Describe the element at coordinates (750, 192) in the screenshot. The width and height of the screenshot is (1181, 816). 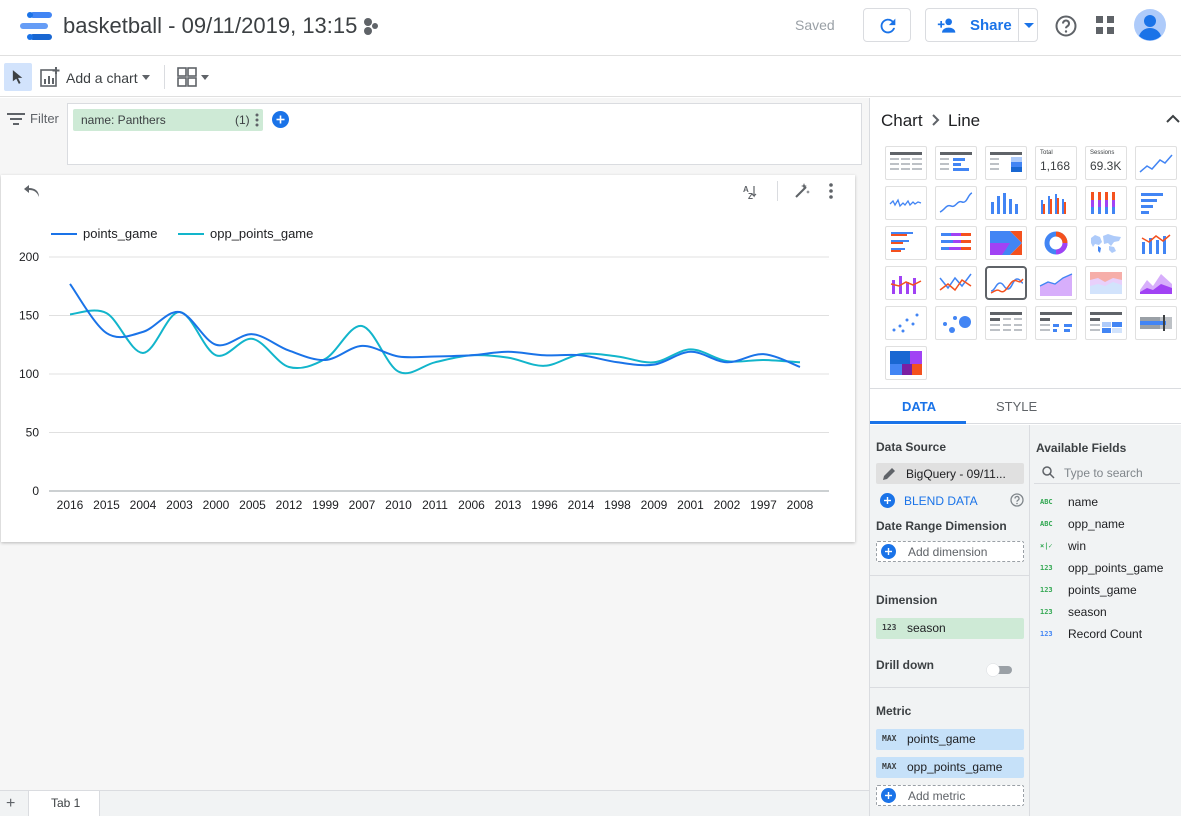
I see `sort-az-icon: A Z` at that location.